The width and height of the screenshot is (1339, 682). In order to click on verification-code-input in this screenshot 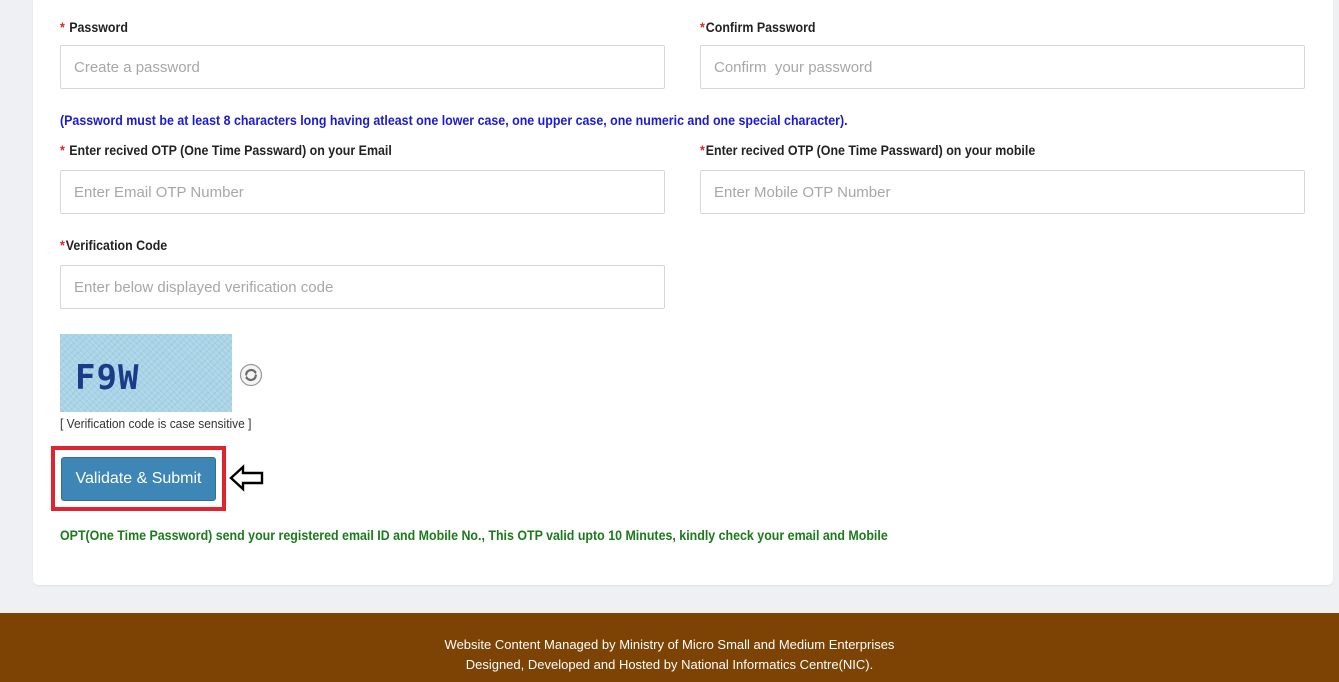, I will do `click(362, 287)`.